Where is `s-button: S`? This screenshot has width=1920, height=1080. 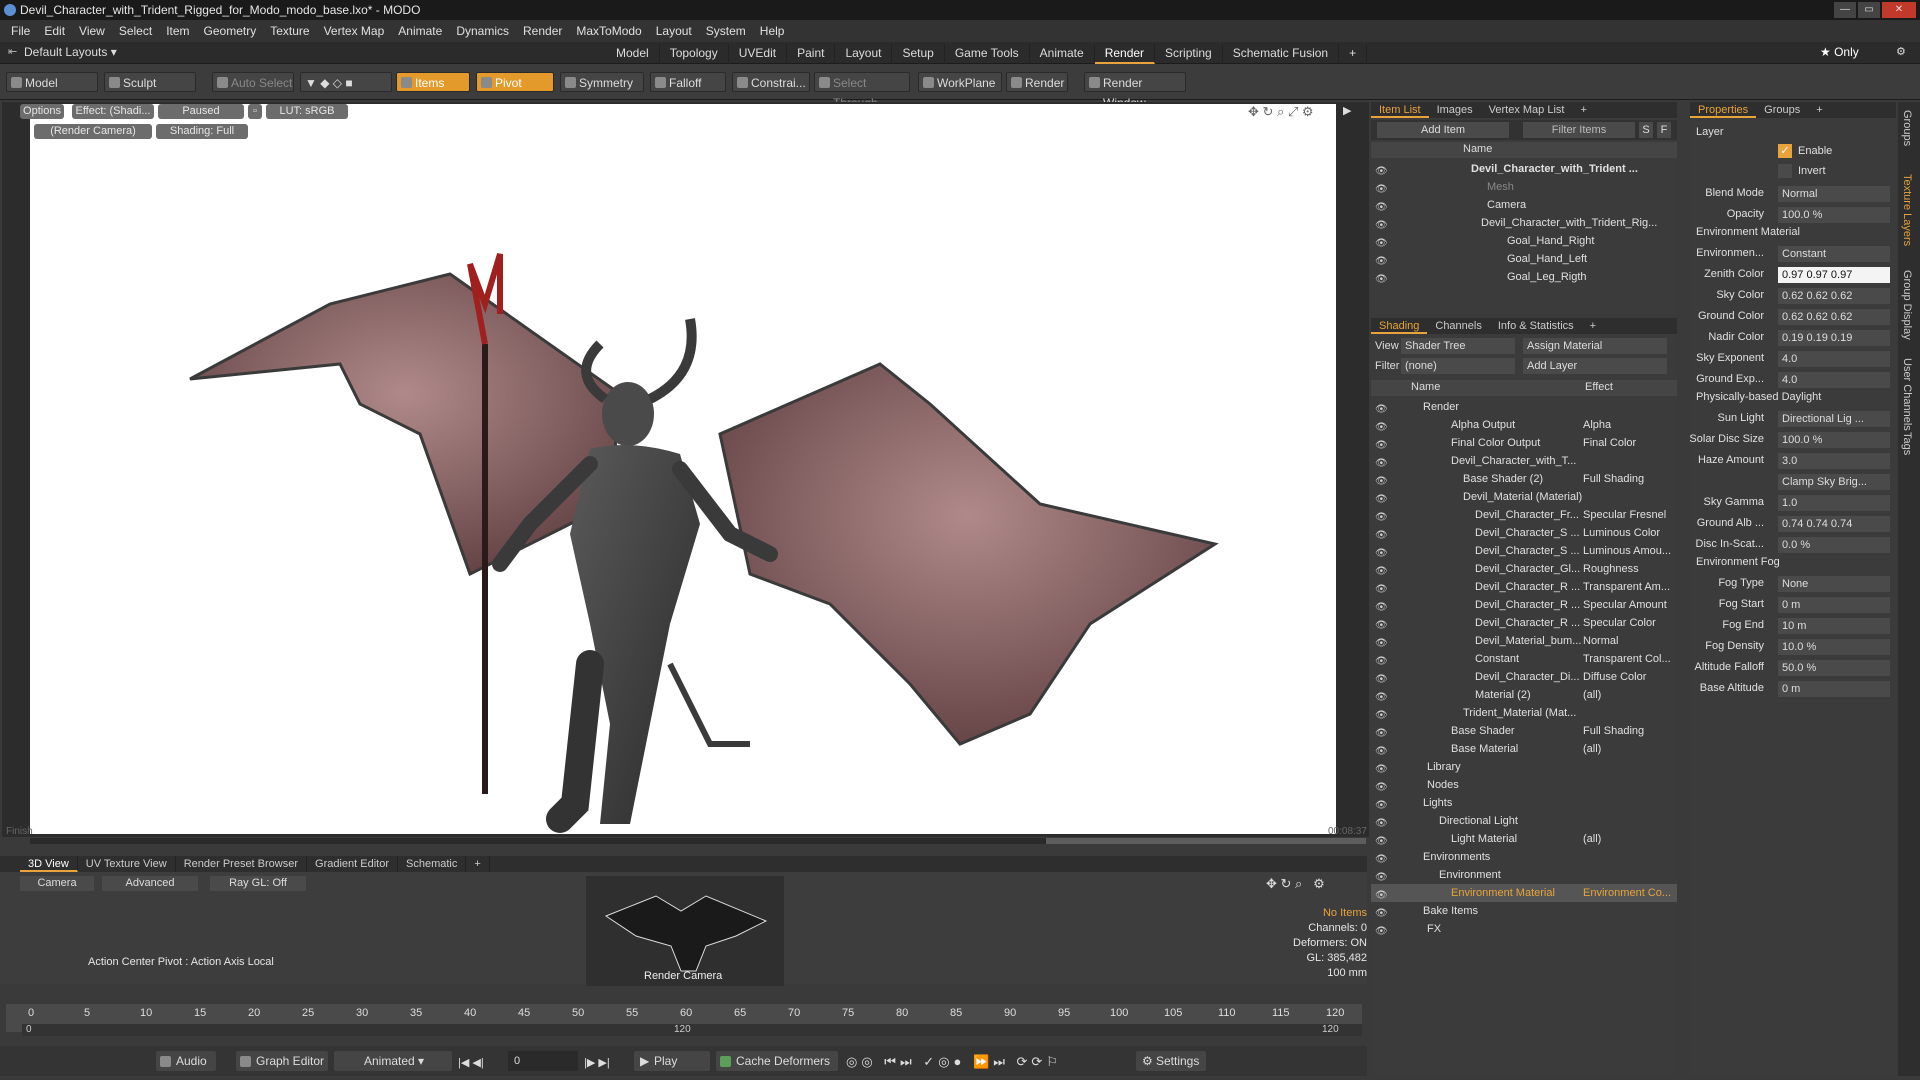 s-button: S is located at coordinates (1646, 130).